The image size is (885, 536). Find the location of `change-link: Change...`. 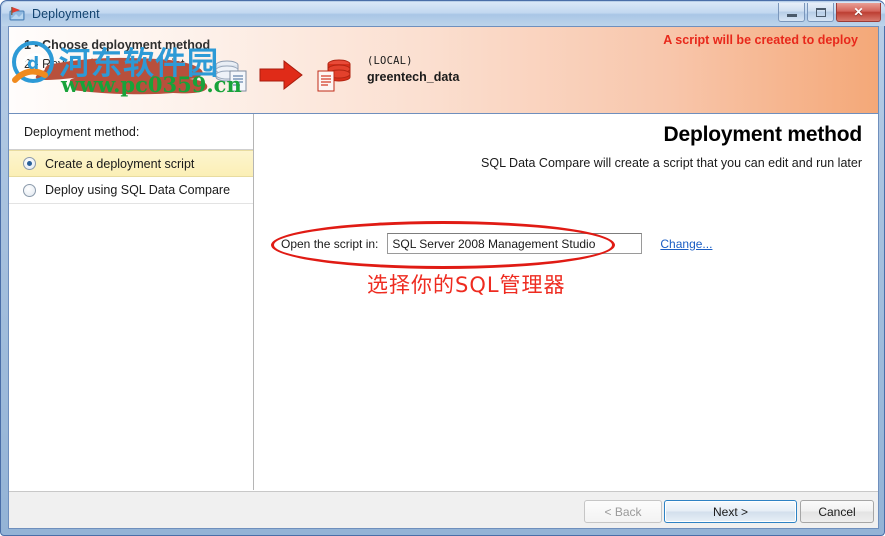

change-link: Change... is located at coordinates (686, 244).